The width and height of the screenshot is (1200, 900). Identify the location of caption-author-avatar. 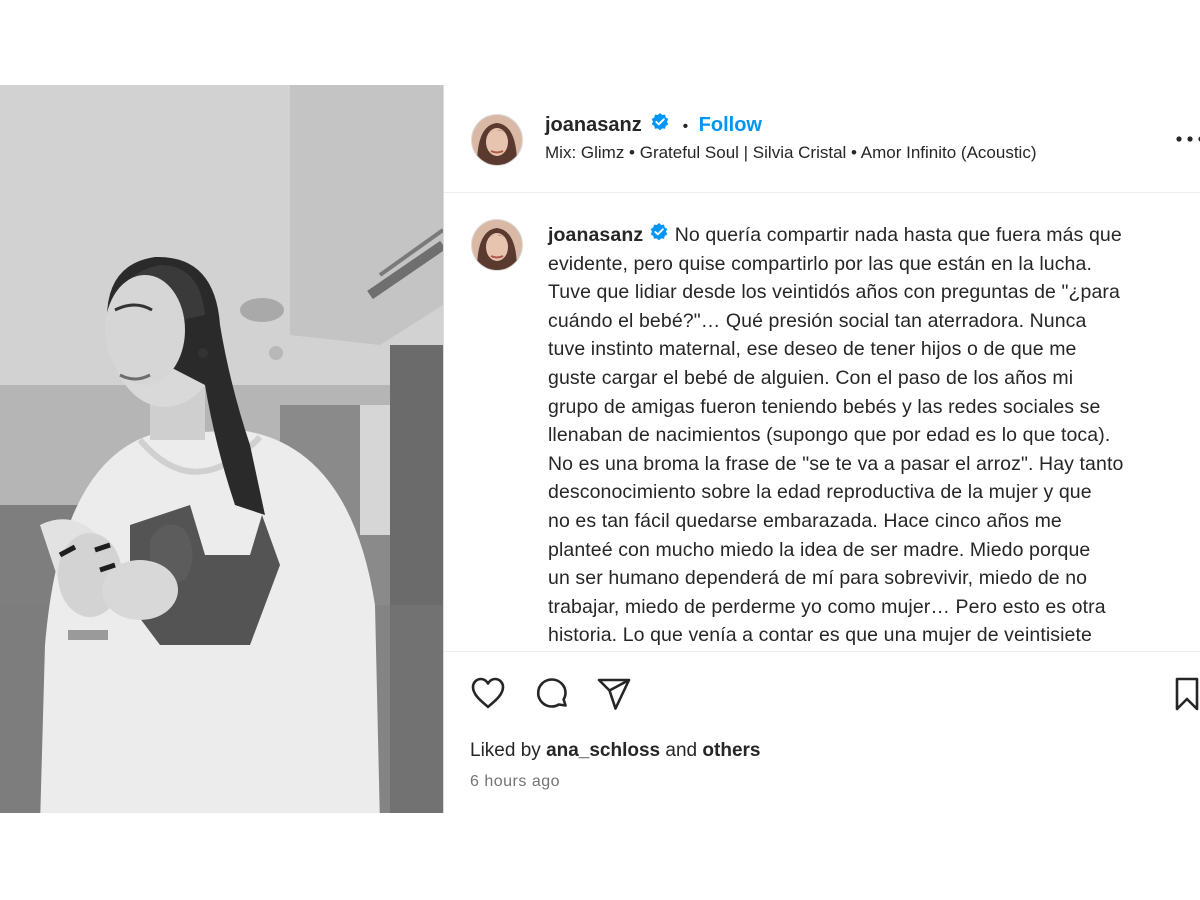
(497, 245).